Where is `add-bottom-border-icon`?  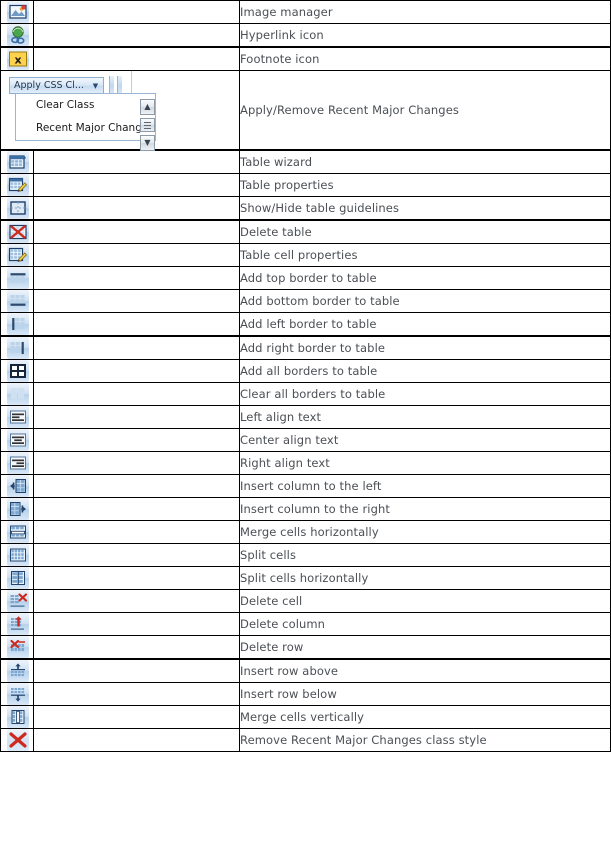
add-bottom-border-icon is located at coordinates (18, 301).